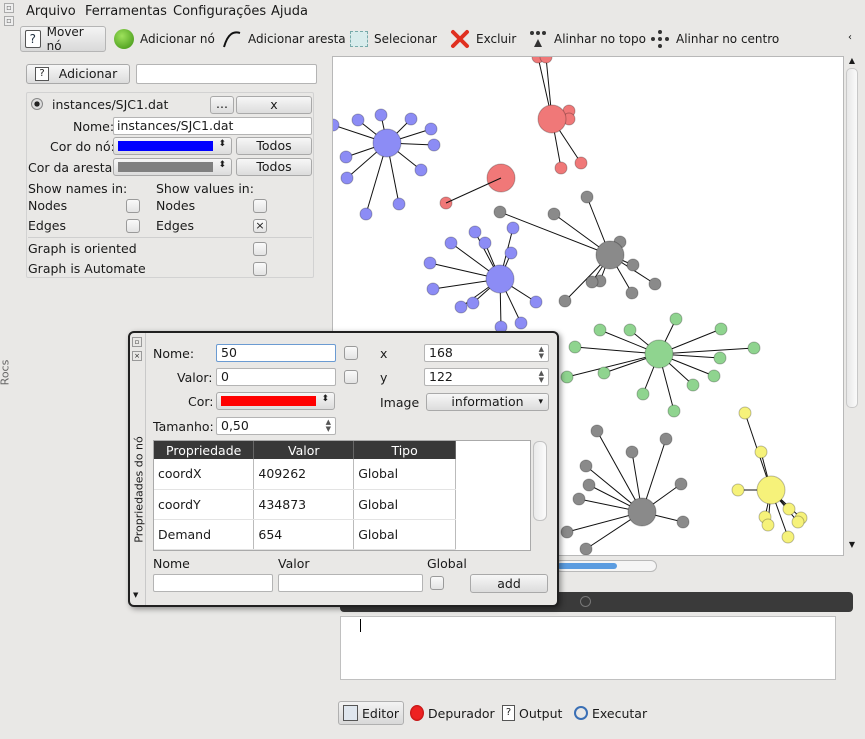 This screenshot has width=865, height=739. I want to click on names-edges-checkbox, so click(133, 226).